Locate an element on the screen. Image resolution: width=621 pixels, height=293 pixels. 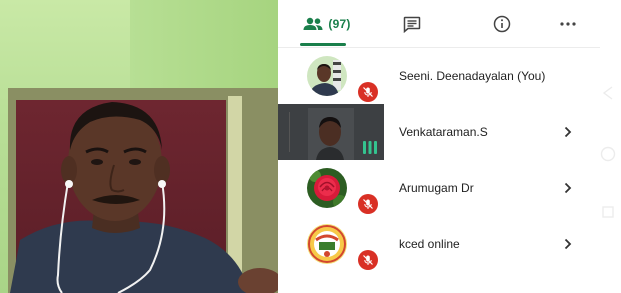
speaking-indicator-icon is located at coordinates (370, 147).